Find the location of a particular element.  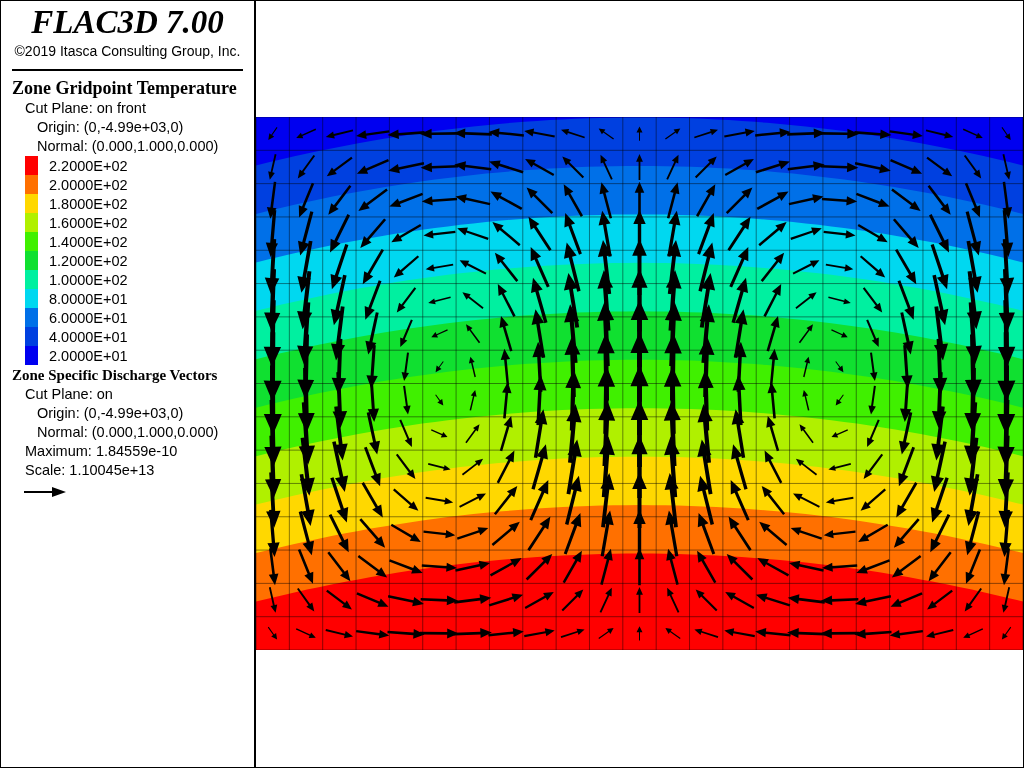

legend-value: 1.6000E+02 is located at coordinates (88, 222).